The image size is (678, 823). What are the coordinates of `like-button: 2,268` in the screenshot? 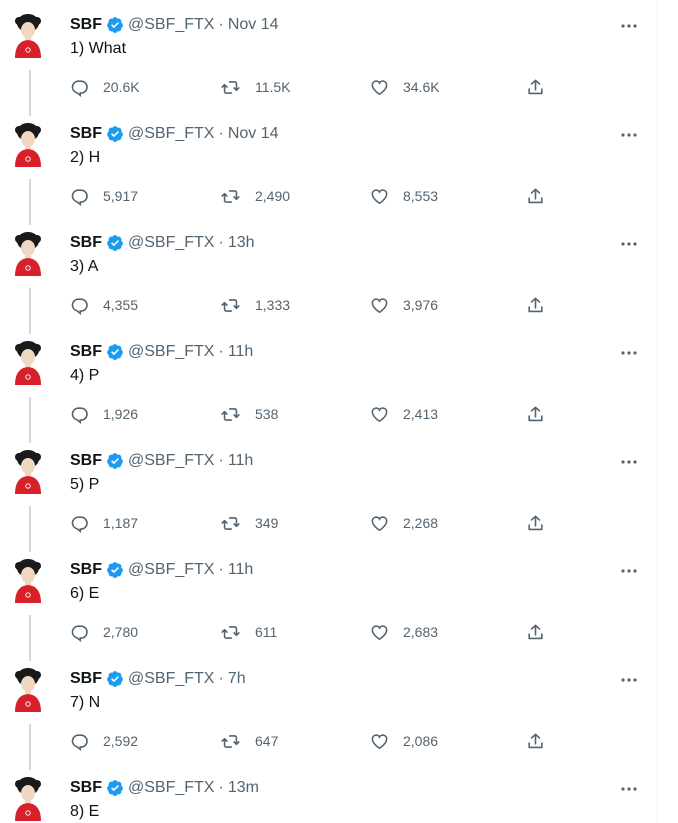 It's located at (404, 523).